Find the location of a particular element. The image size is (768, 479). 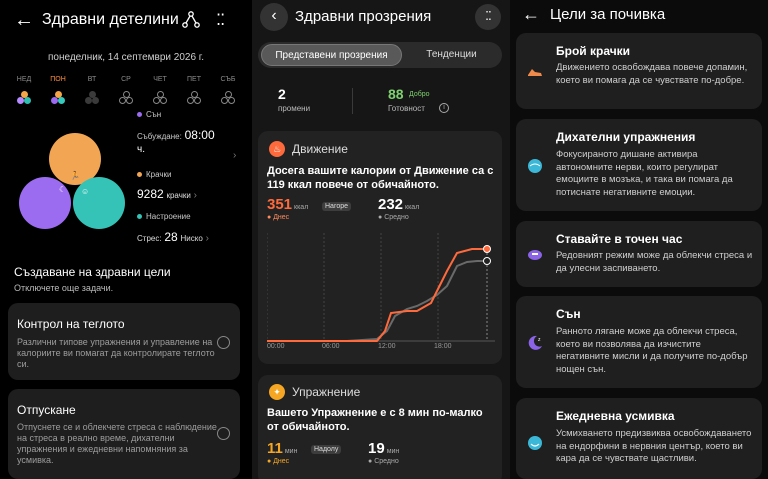

health-clover-chart: 🏃 ☾ ☺ is located at coordinates (75, 180).